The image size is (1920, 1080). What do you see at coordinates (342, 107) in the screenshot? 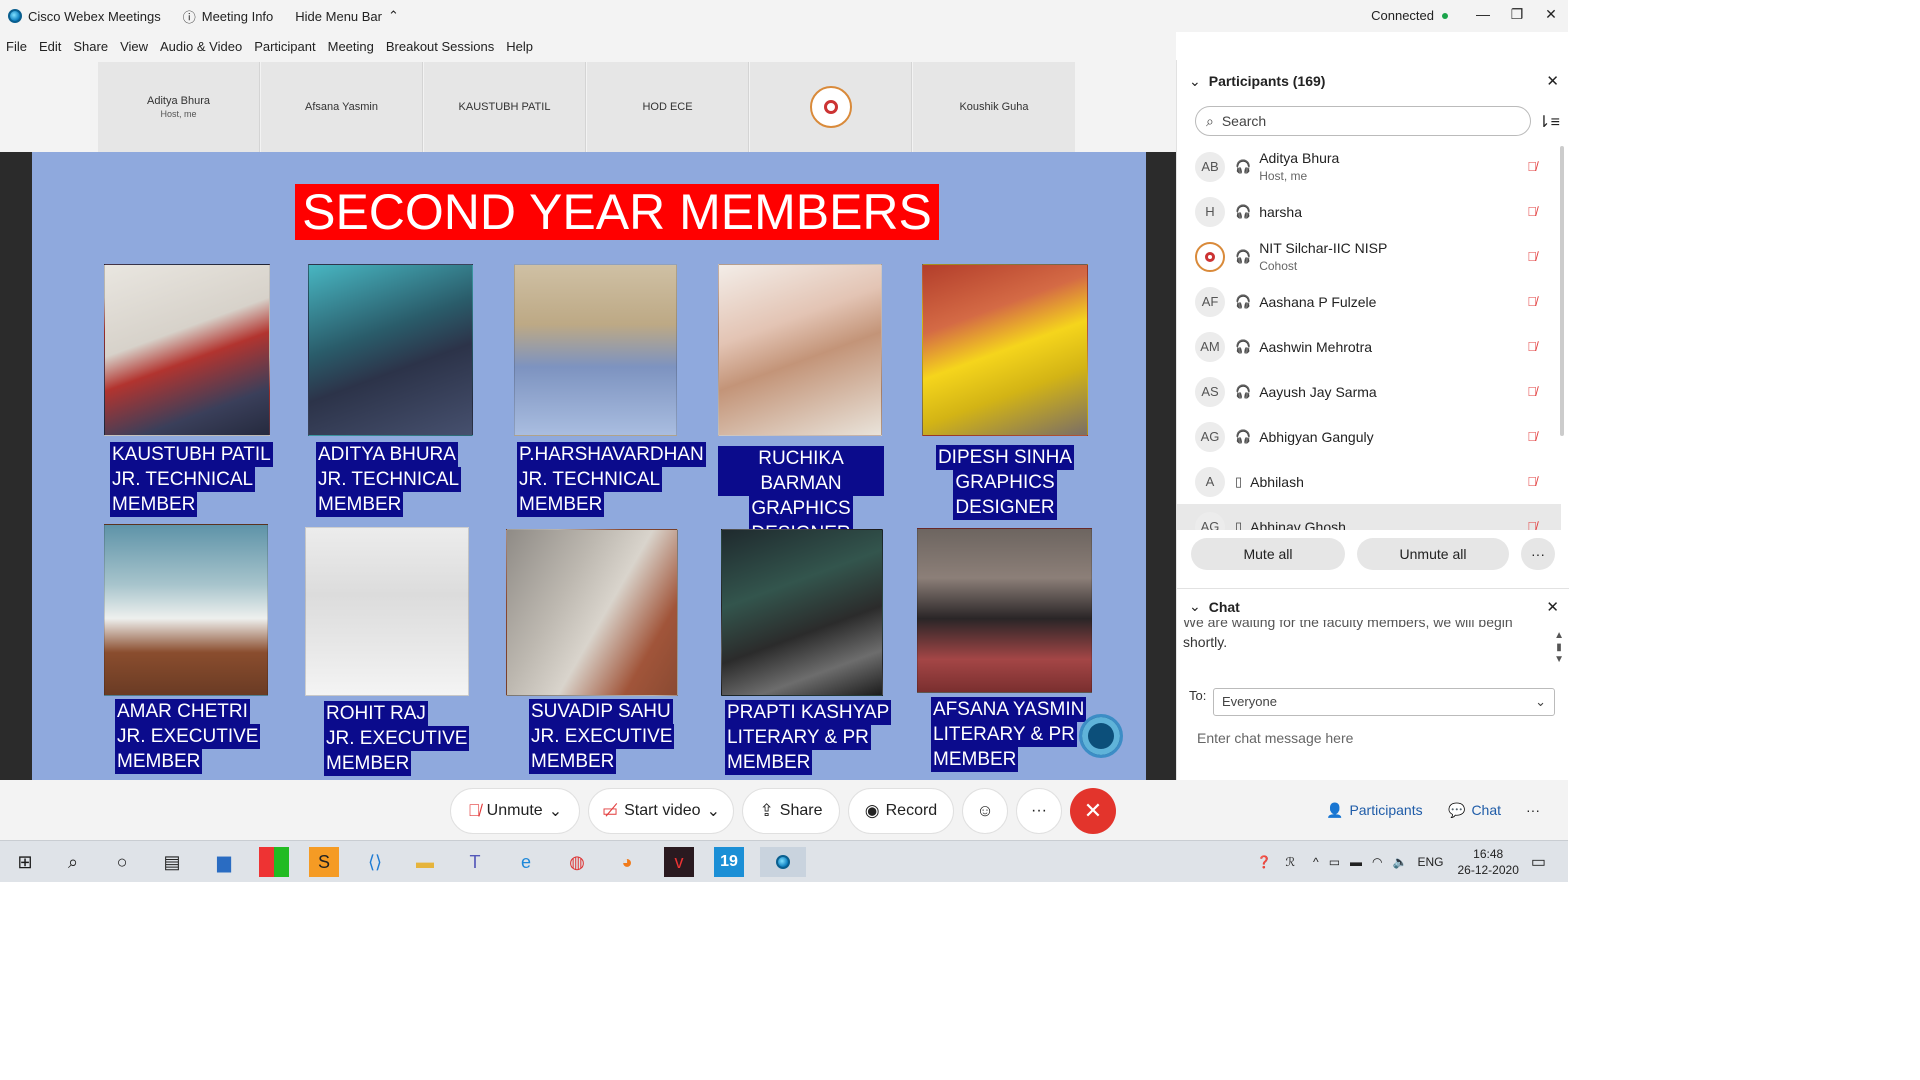
I see `video-thumbnail: Afsana Yasmin` at bounding box center [342, 107].